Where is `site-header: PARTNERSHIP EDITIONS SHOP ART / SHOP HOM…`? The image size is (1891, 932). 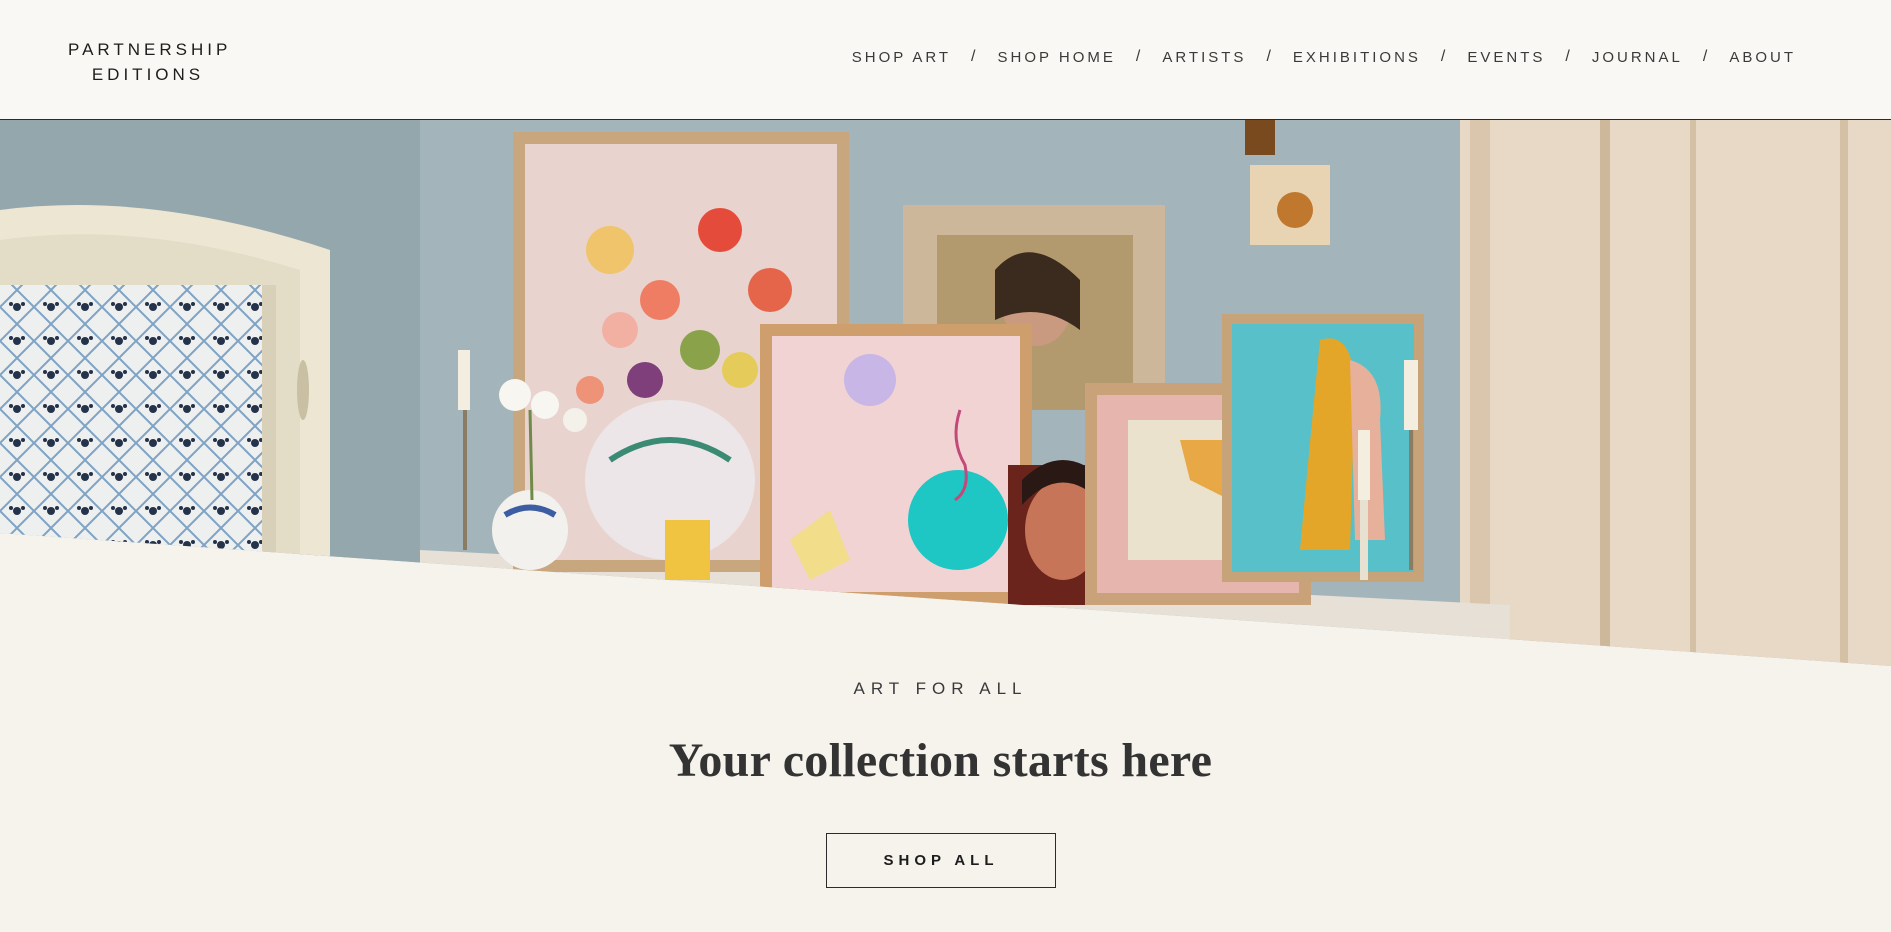 site-header: PARTNERSHIP EDITIONS SHOP ART / SHOP HOM… is located at coordinates (945, 60).